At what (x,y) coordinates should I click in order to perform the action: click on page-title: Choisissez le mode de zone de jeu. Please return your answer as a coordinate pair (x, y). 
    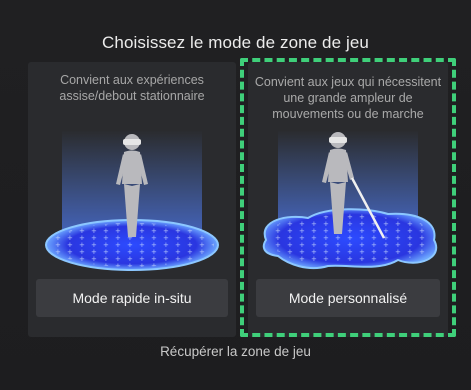
    Looking at the image, I should click on (235, 42).